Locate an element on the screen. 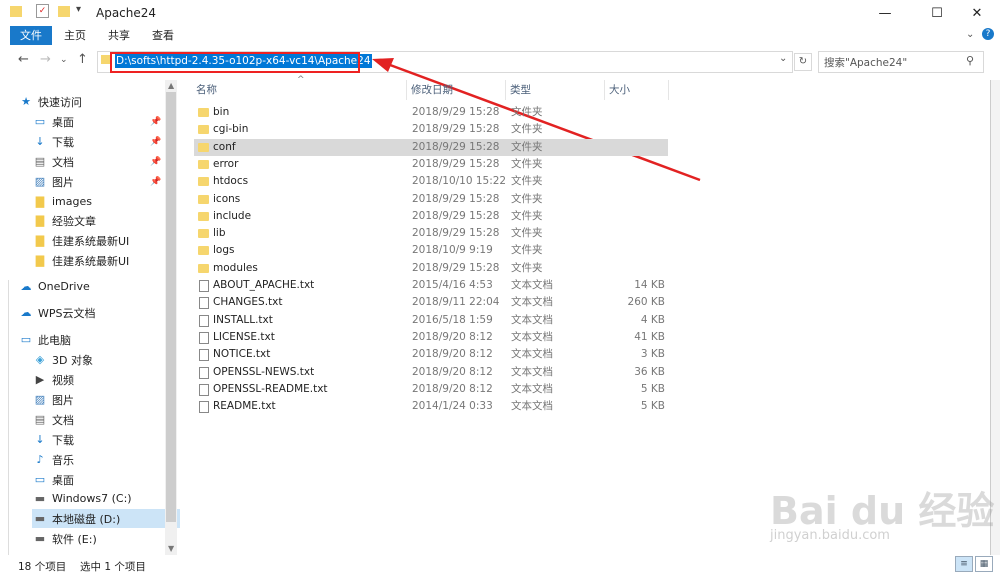 The width and height of the screenshot is (1000, 581). folder-icon: ▇ is located at coordinates (40, 260).